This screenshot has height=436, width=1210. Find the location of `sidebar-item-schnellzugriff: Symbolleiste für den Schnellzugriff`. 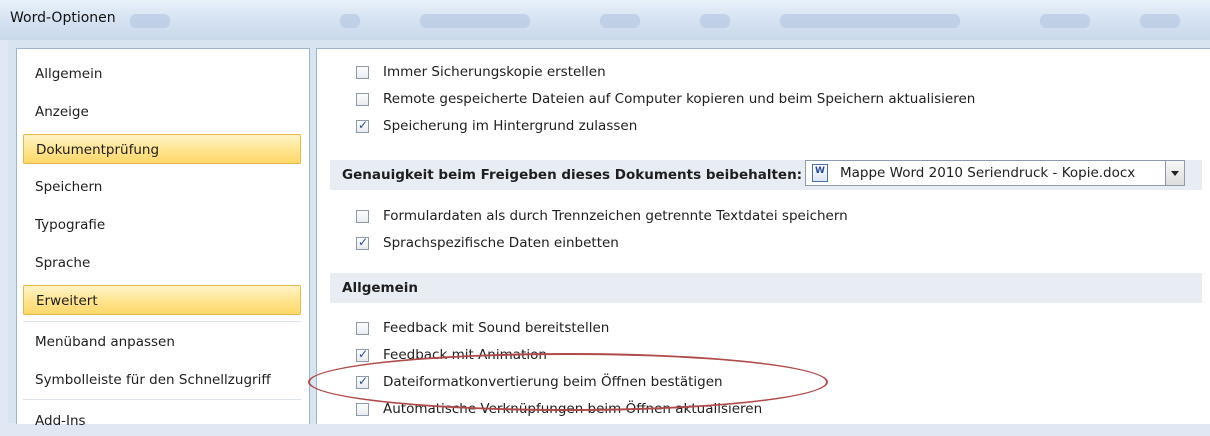

sidebar-item-schnellzugriff: Symbolleiste für den Schnellzugriff is located at coordinates (162, 380).